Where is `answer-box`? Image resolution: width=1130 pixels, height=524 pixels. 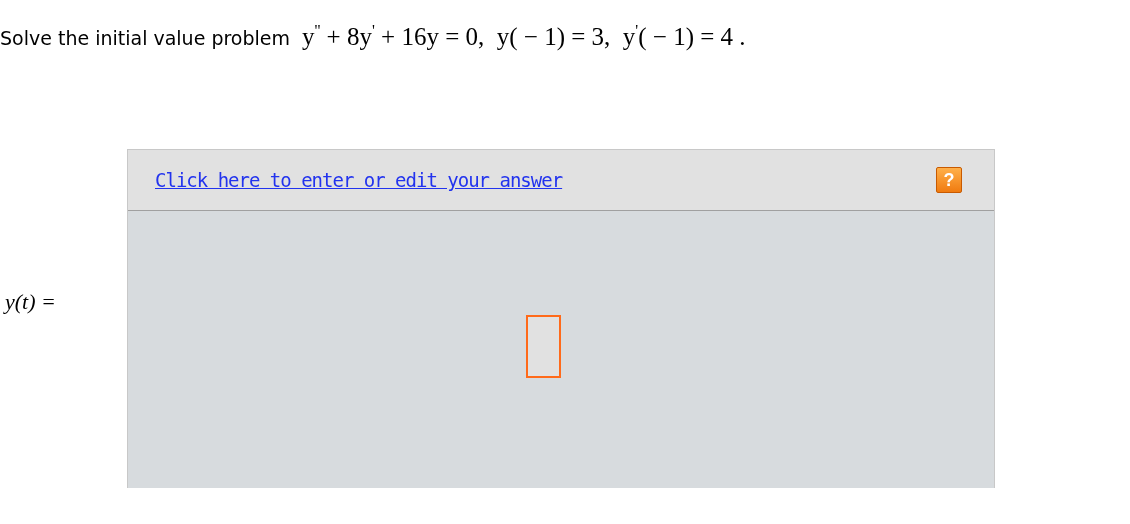
answer-box is located at coordinates (543, 347).